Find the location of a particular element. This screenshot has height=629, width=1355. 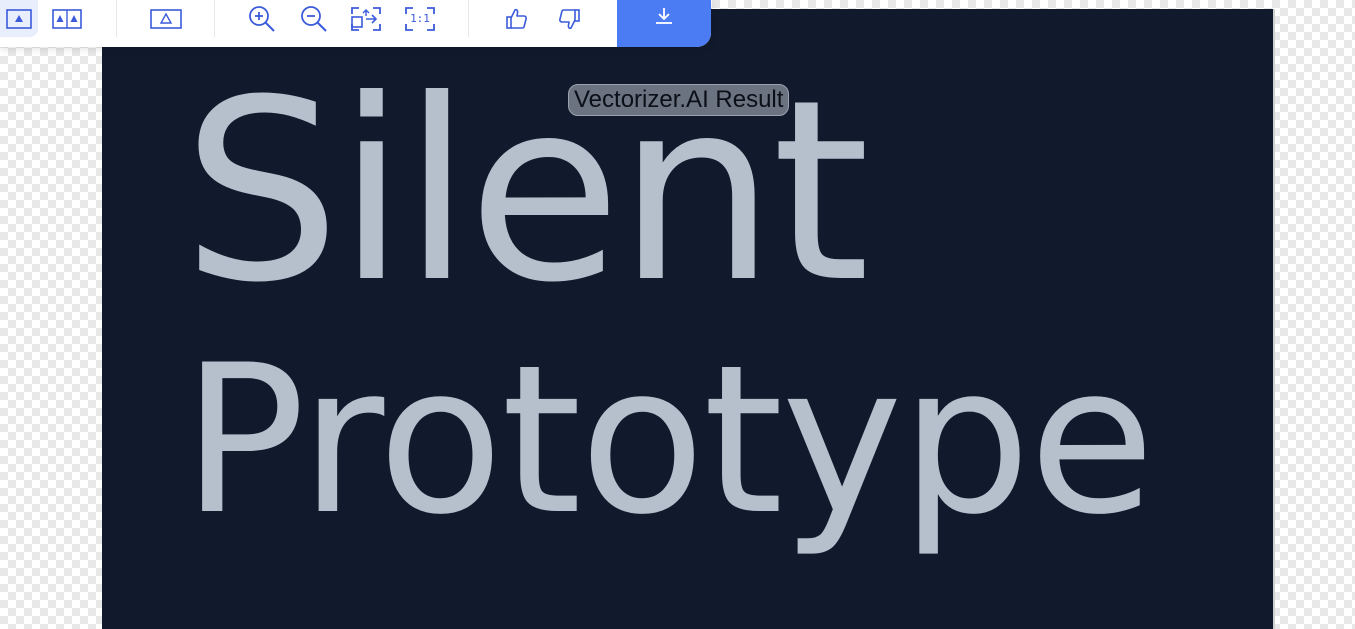

zoom-in-button is located at coordinates (262, 18).